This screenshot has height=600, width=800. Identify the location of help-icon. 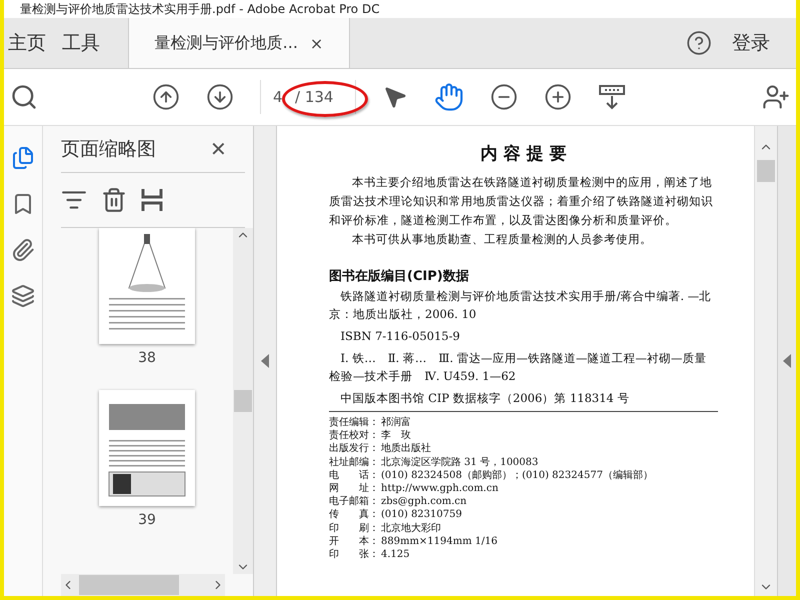
(699, 43).